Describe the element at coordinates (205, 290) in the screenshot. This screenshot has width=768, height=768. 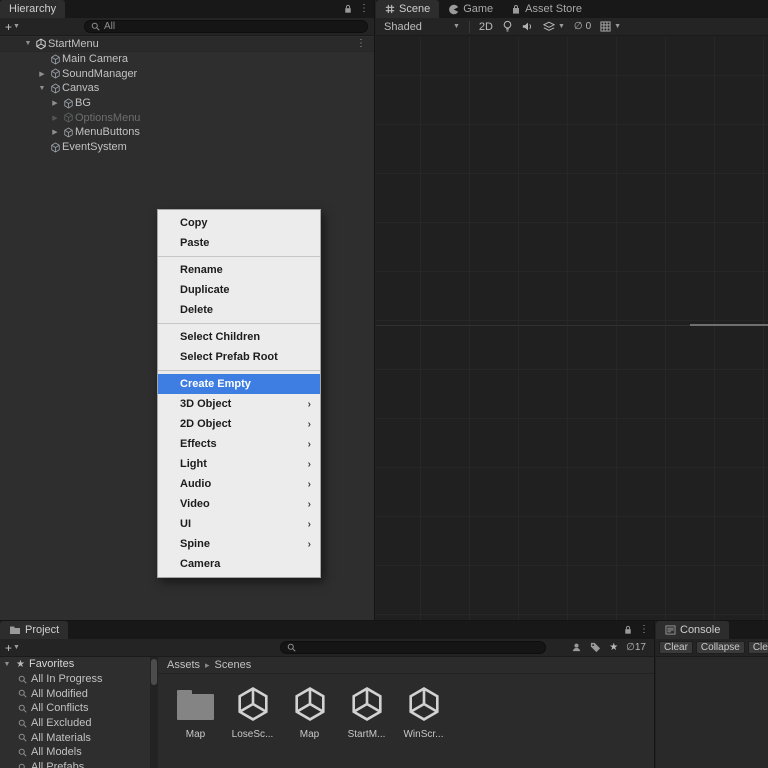
I see `menu-item-label: Duplicate` at that location.